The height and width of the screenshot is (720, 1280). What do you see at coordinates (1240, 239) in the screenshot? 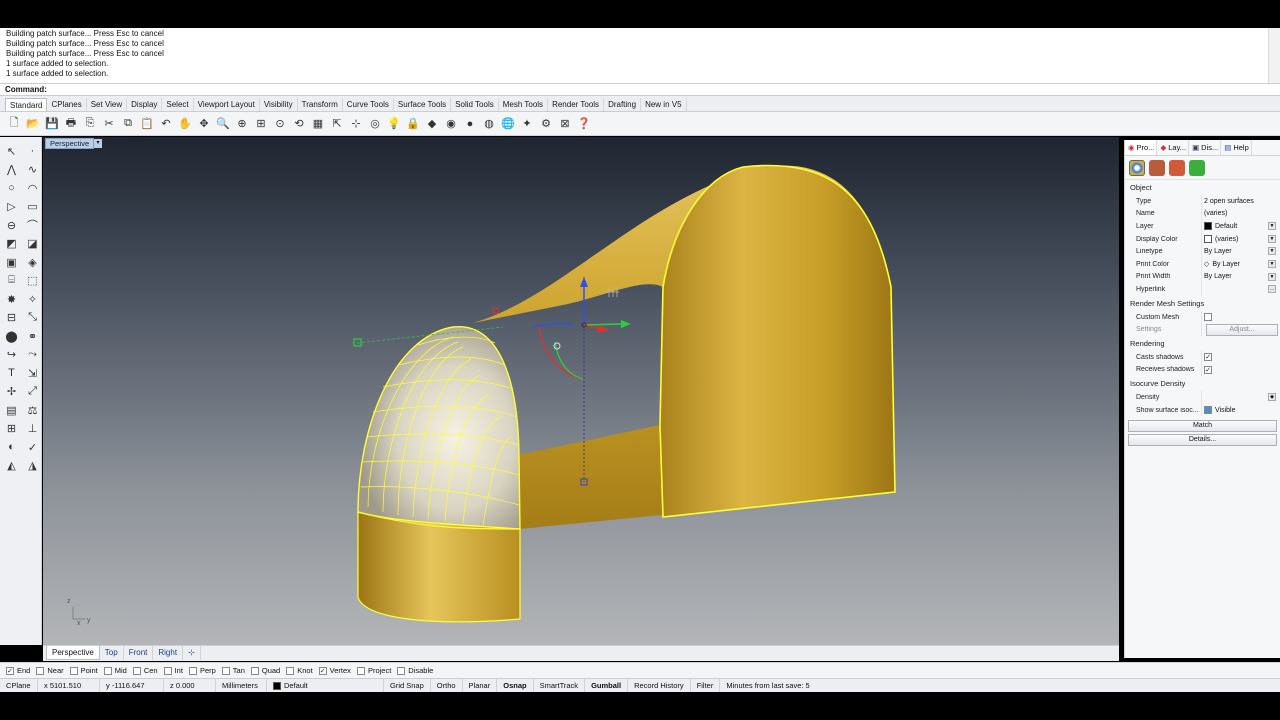
I see `display-color-select: (varies) ▼` at bounding box center [1240, 239].